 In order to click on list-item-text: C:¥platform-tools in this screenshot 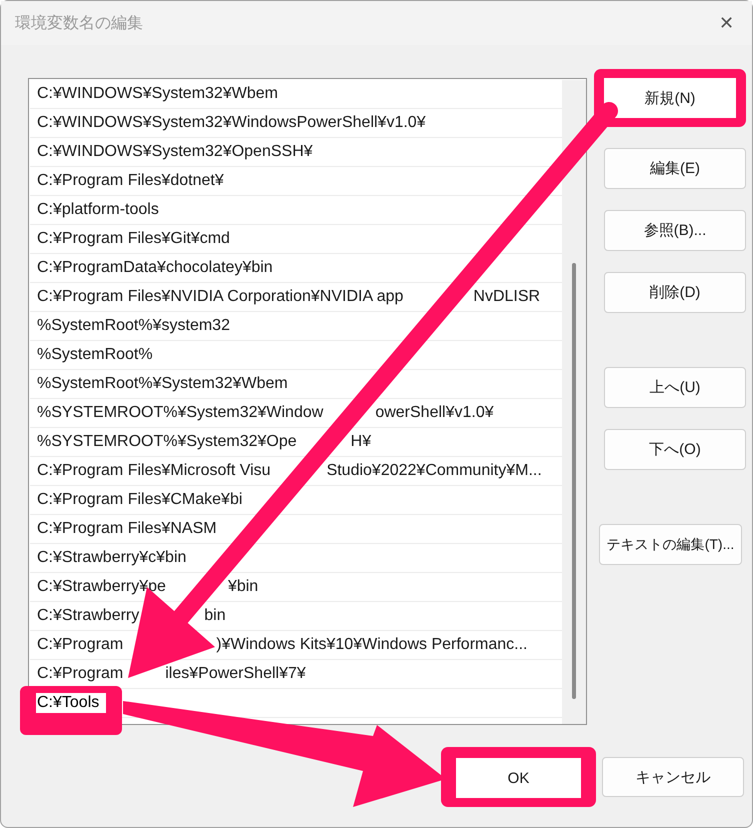, I will do `click(98, 210)`.